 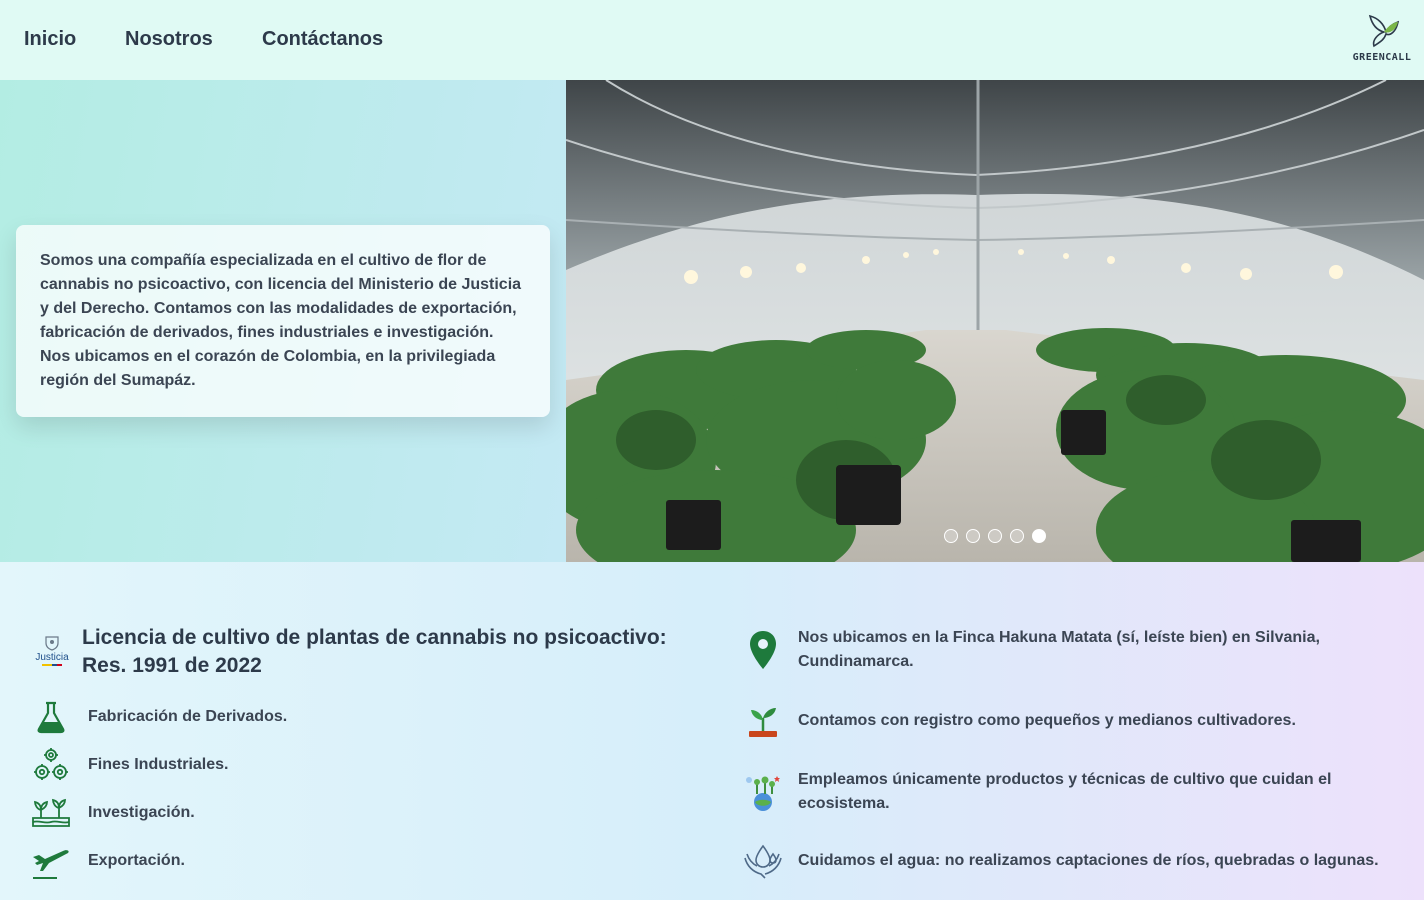 I want to click on modality-item-investigacion: Investigación., so click(x=112, y=813).